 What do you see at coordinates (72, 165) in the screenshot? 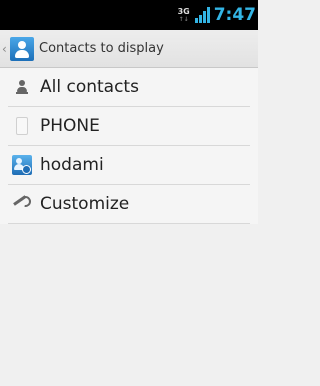
I see `option-label: hodami` at bounding box center [72, 165].